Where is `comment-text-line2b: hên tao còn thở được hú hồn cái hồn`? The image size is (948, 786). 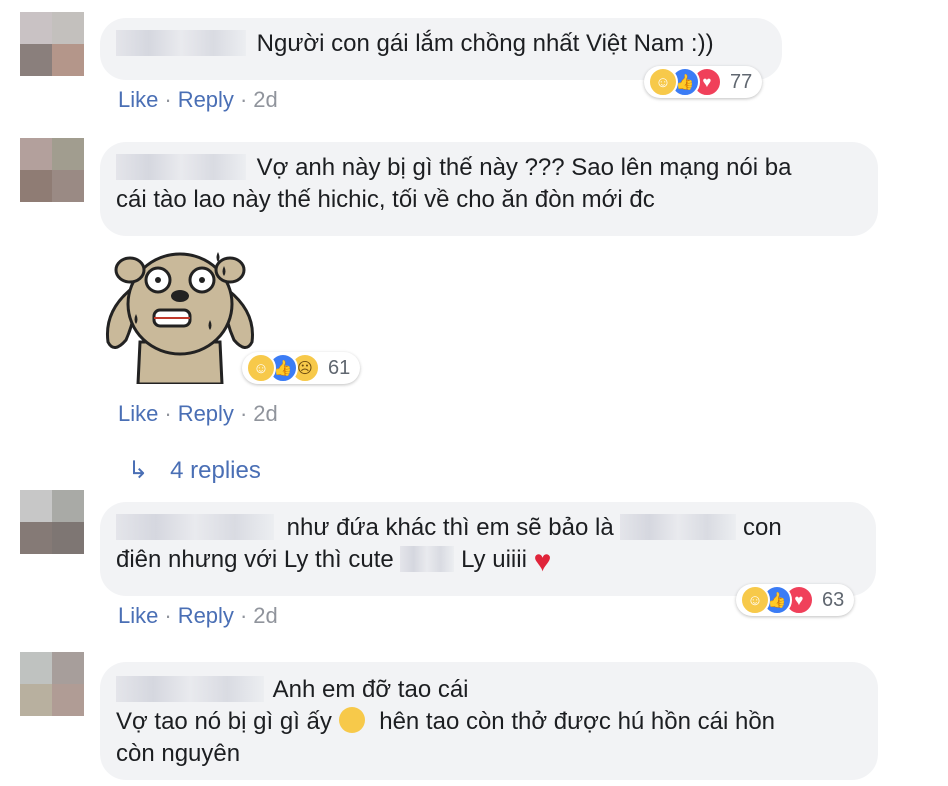
comment-text-line2b: hên tao còn thở được hú hồn cái hồn is located at coordinates (577, 721).